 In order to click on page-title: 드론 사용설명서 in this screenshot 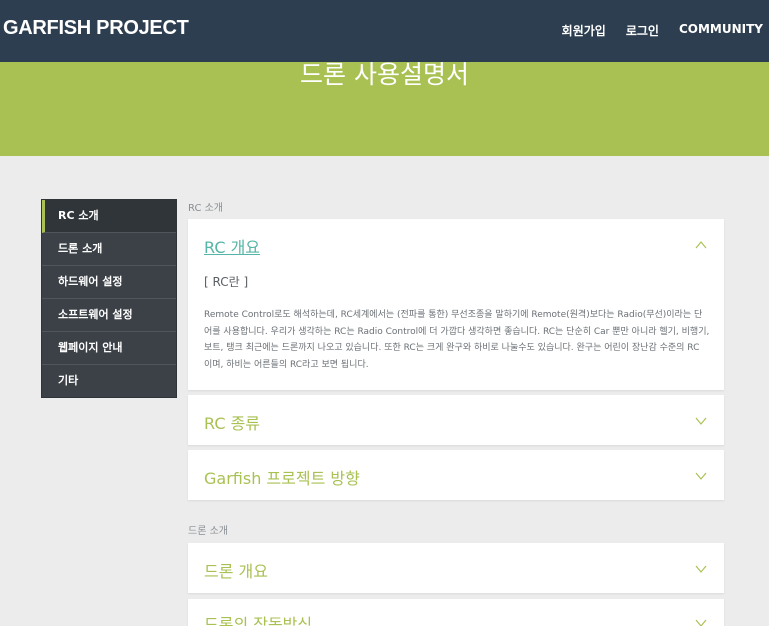, I will do `click(384, 74)`.